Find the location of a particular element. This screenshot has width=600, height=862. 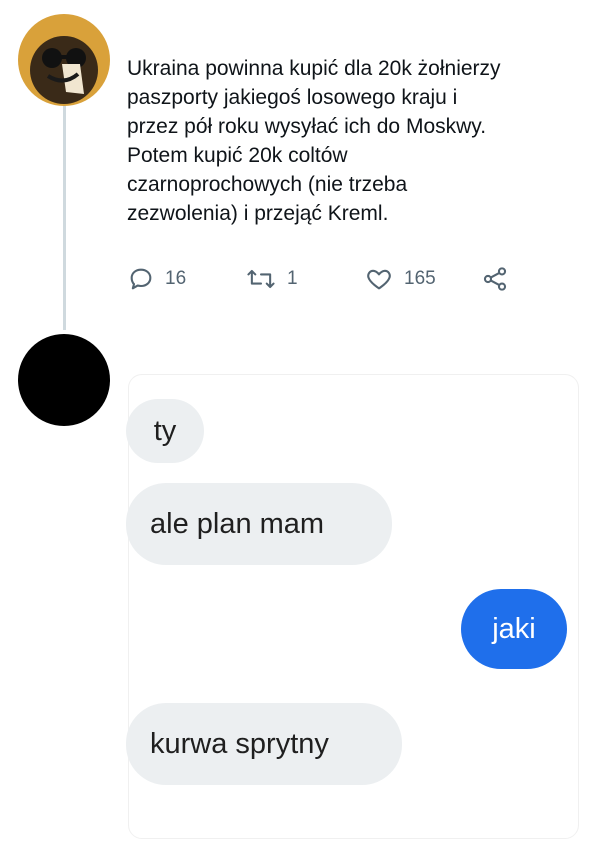

chat-message-incoming: ty is located at coordinates (165, 431).